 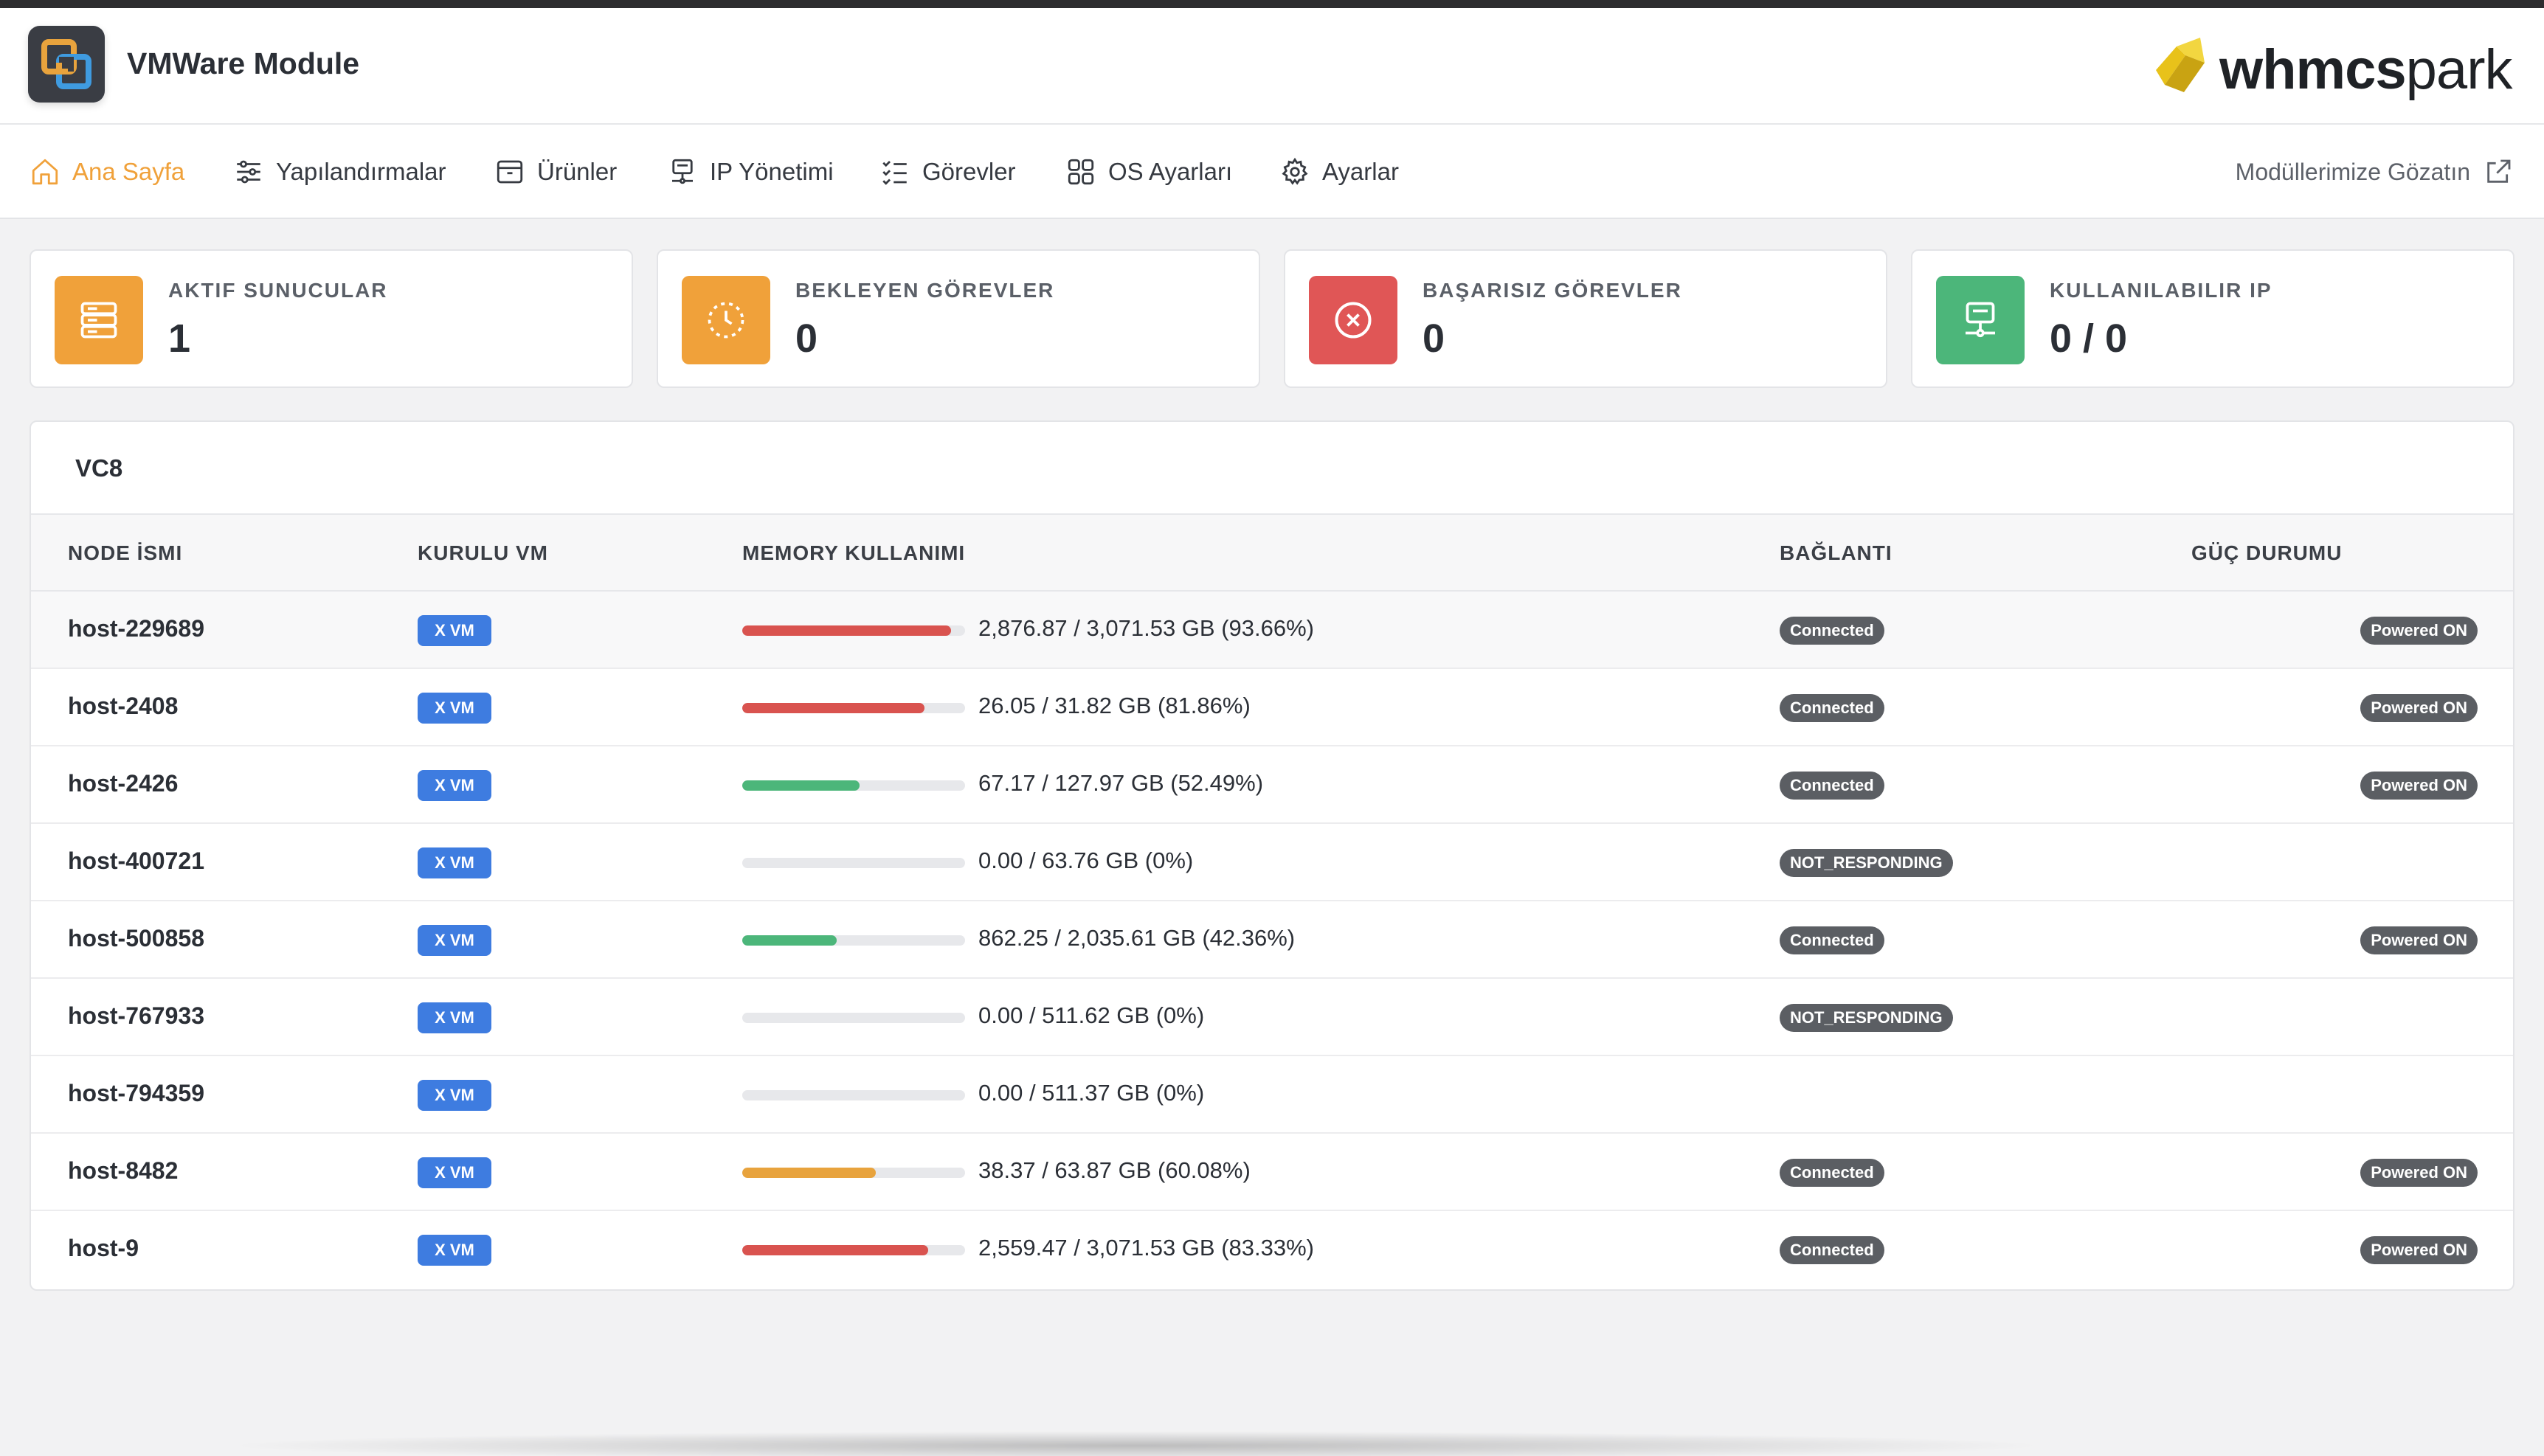 I want to click on brand-name: whmcspark, so click(x=2366, y=70).